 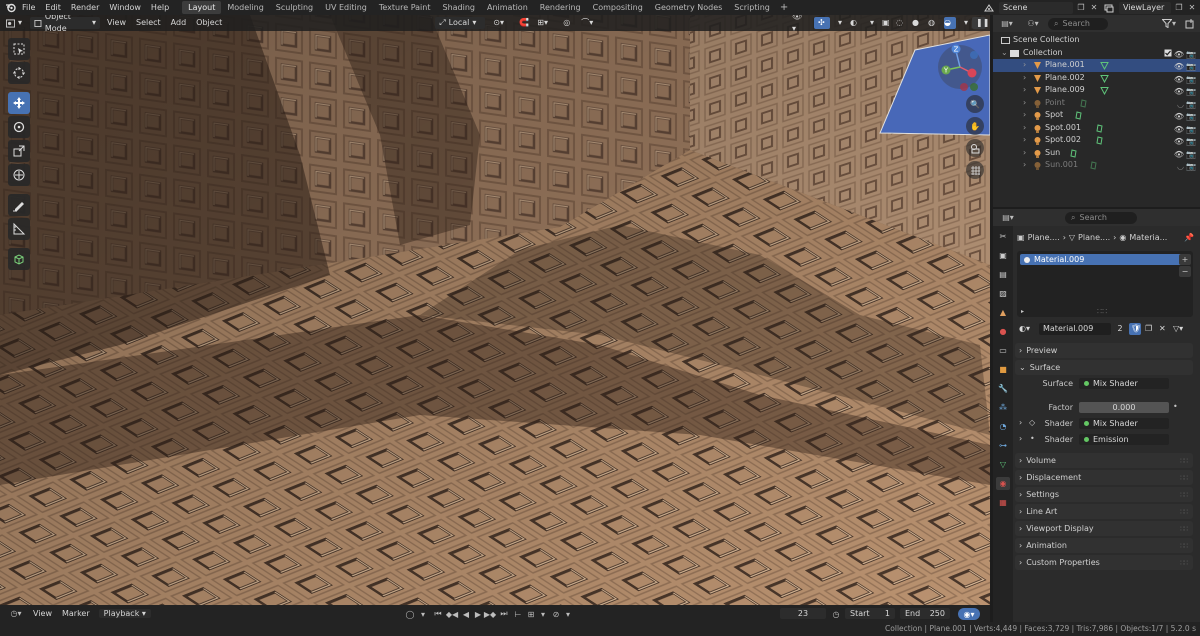 What do you see at coordinates (1190, 24) in the screenshot?
I see `new-collection-button` at bounding box center [1190, 24].